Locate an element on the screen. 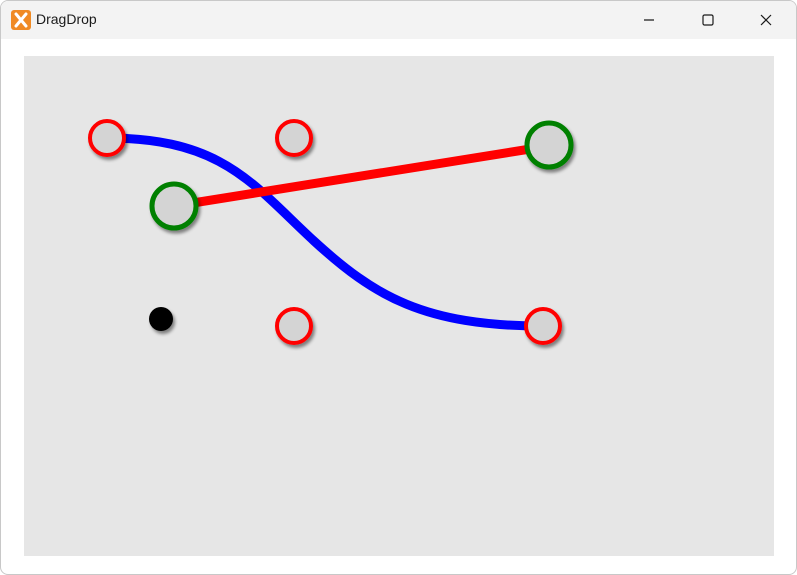 The height and width of the screenshot is (575, 797). window-title: DragDrop is located at coordinates (66, 19).